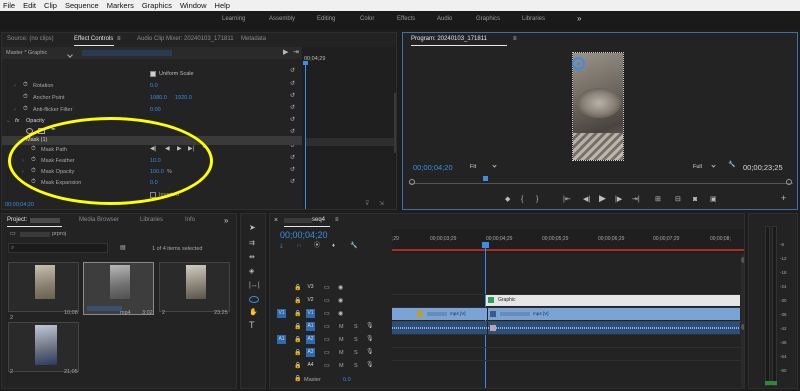 The width and height of the screenshot is (800, 391). Describe the element at coordinates (151, 220) in the screenshot. I see `tab-libraries: Libraries` at that location.